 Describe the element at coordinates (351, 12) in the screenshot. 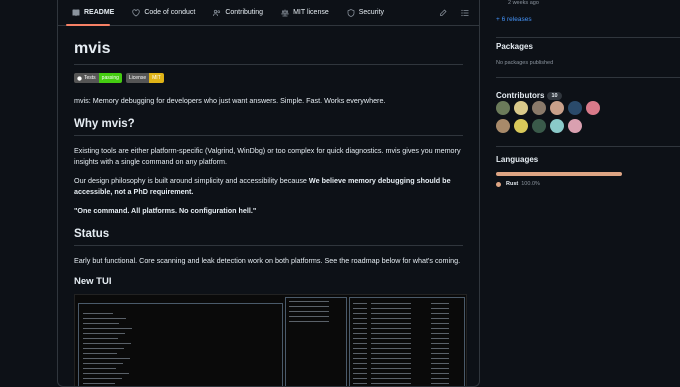

I see `shield-icon` at that location.